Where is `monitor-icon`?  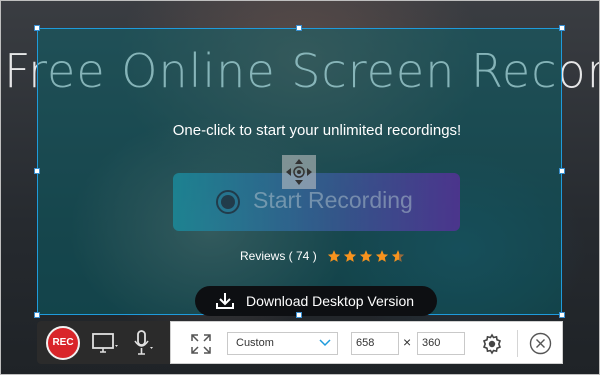 monitor-icon is located at coordinates (106, 343).